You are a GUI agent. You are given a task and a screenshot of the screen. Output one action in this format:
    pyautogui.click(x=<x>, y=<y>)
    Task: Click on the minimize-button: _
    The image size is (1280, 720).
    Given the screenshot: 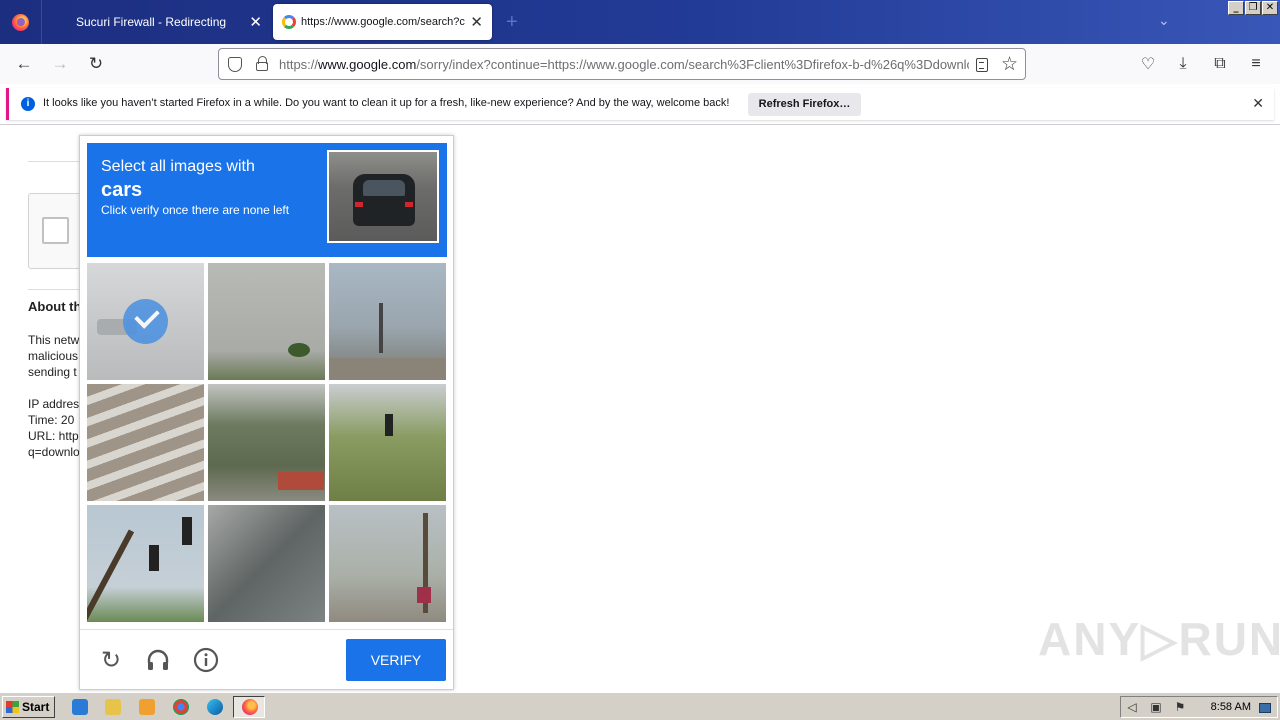 What is the action you would take?
    pyautogui.click(x=1236, y=8)
    